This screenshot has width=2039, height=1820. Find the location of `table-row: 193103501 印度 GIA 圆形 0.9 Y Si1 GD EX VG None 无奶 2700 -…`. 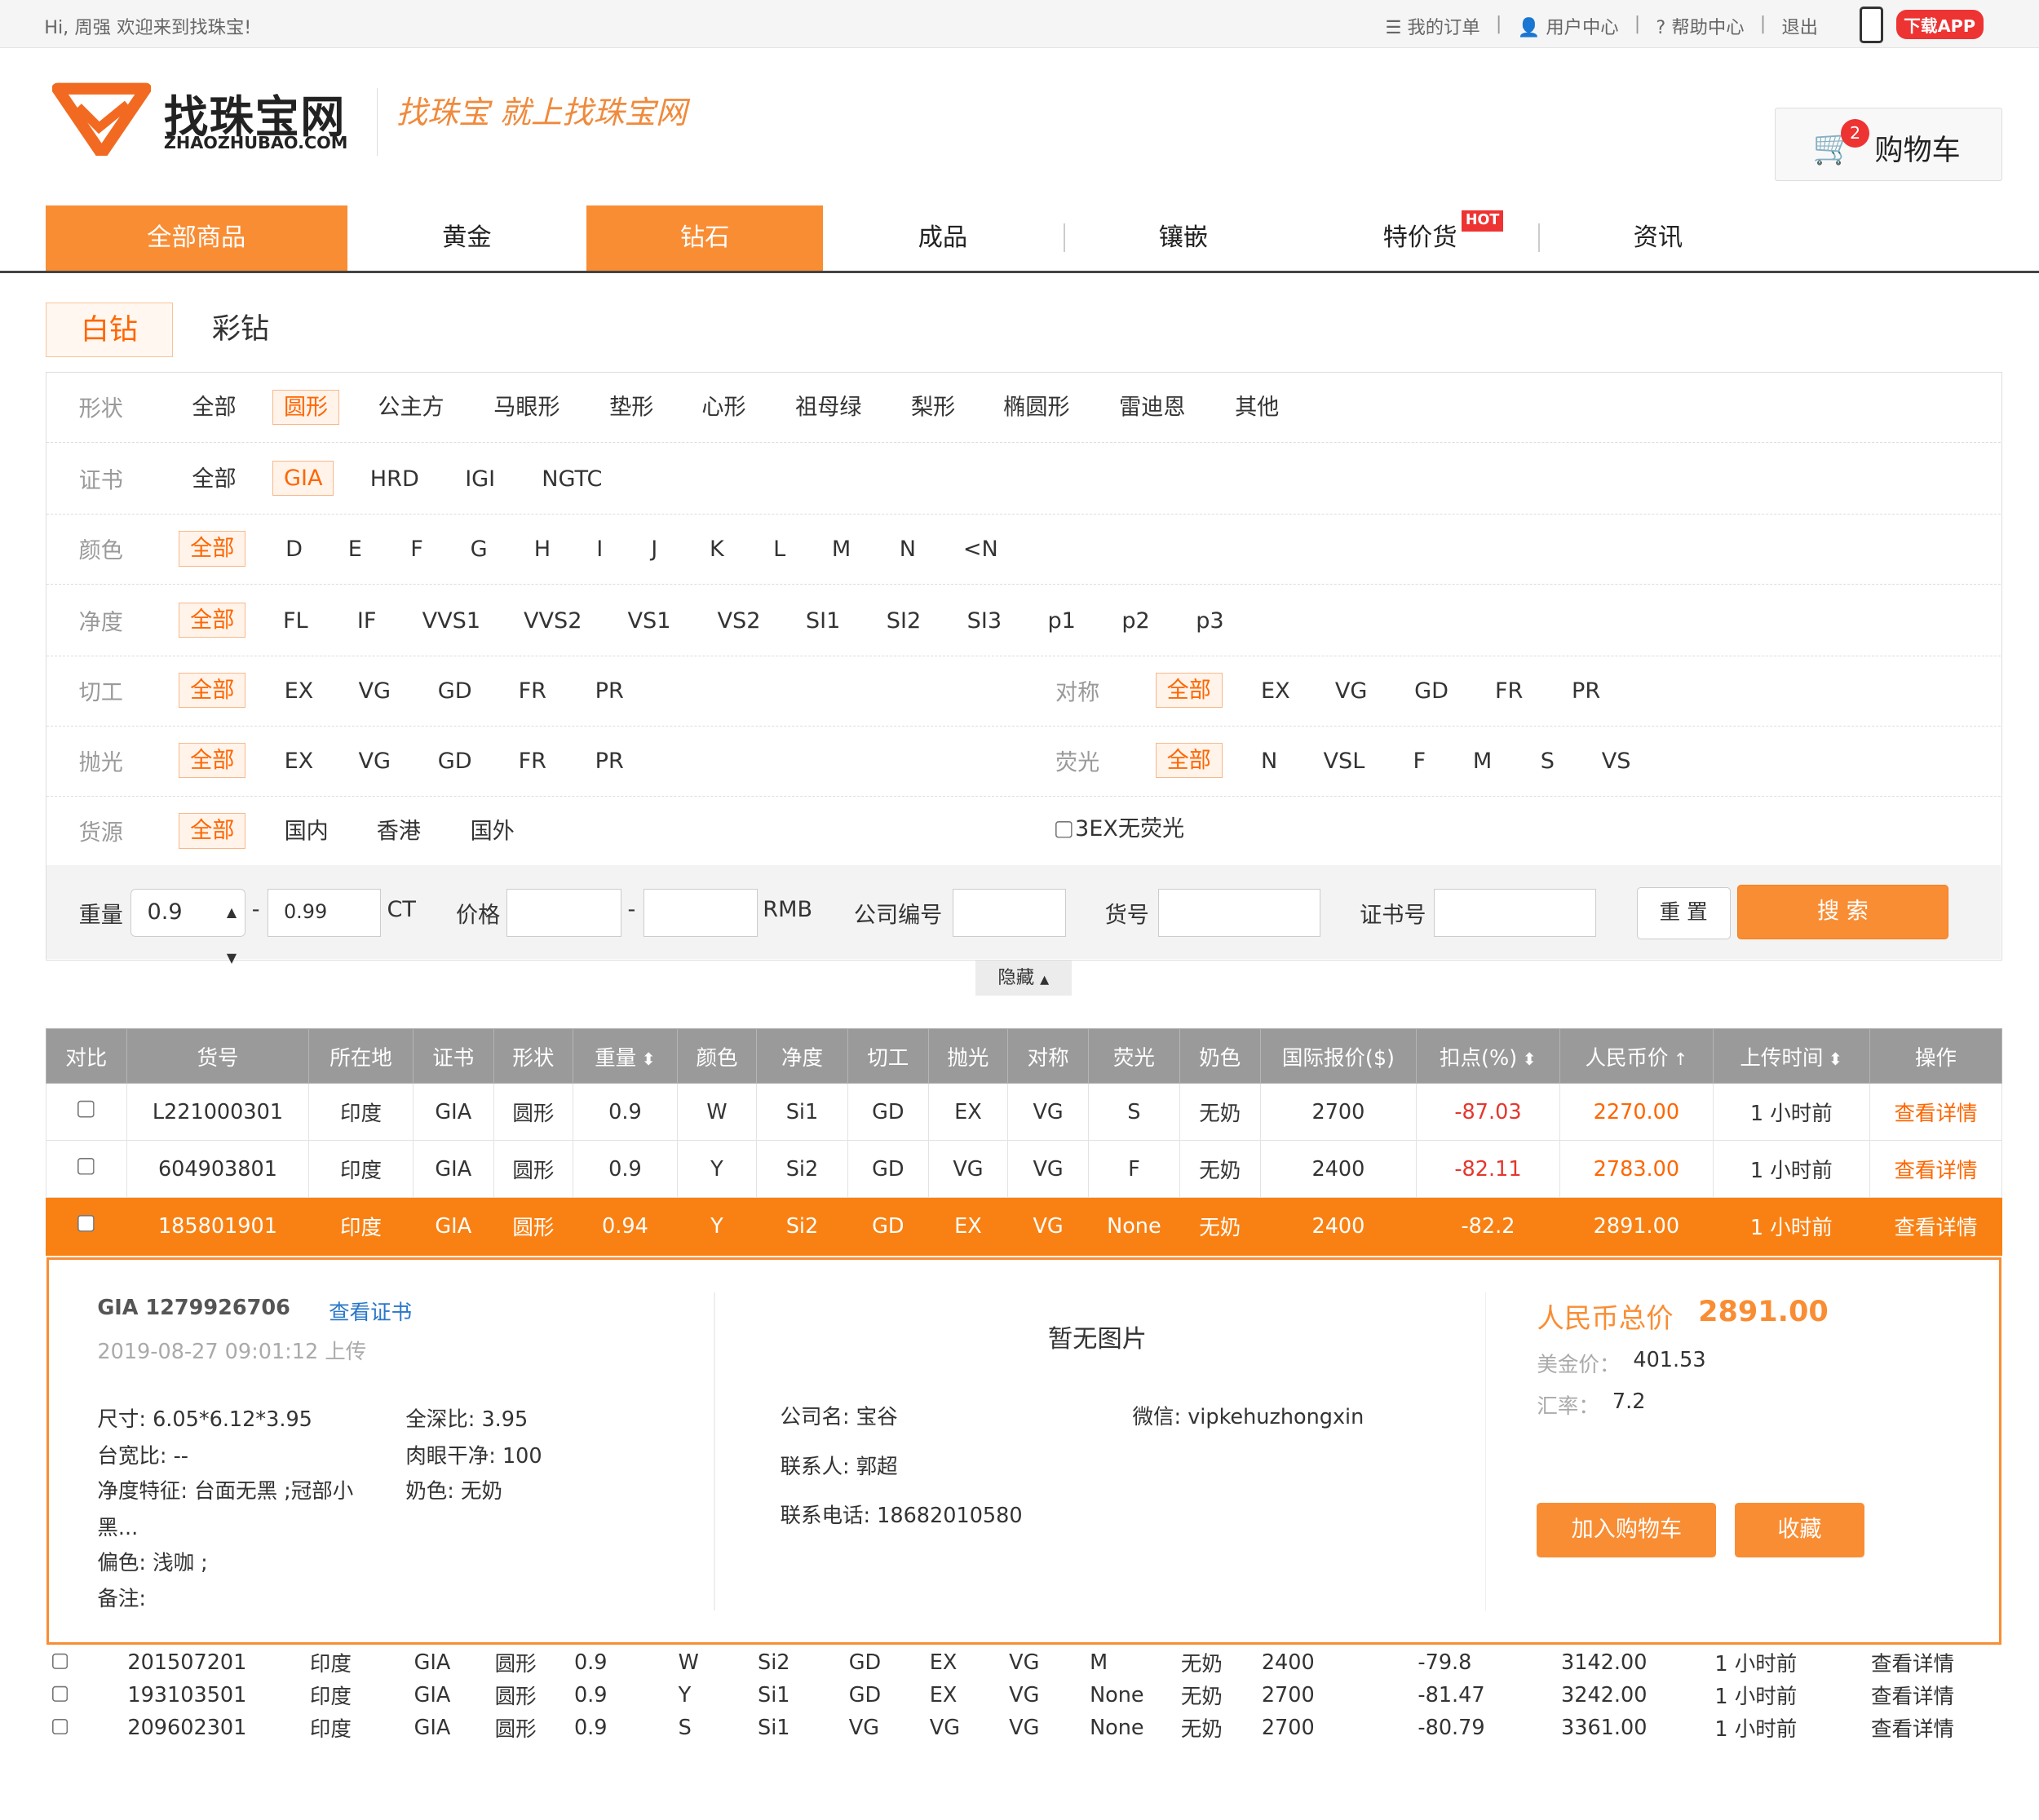

table-row: 193103501 印度 GIA 圆形 0.9 Y Si1 GD EX VG None 无奶 2700 -… is located at coordinates (1024, 1695).